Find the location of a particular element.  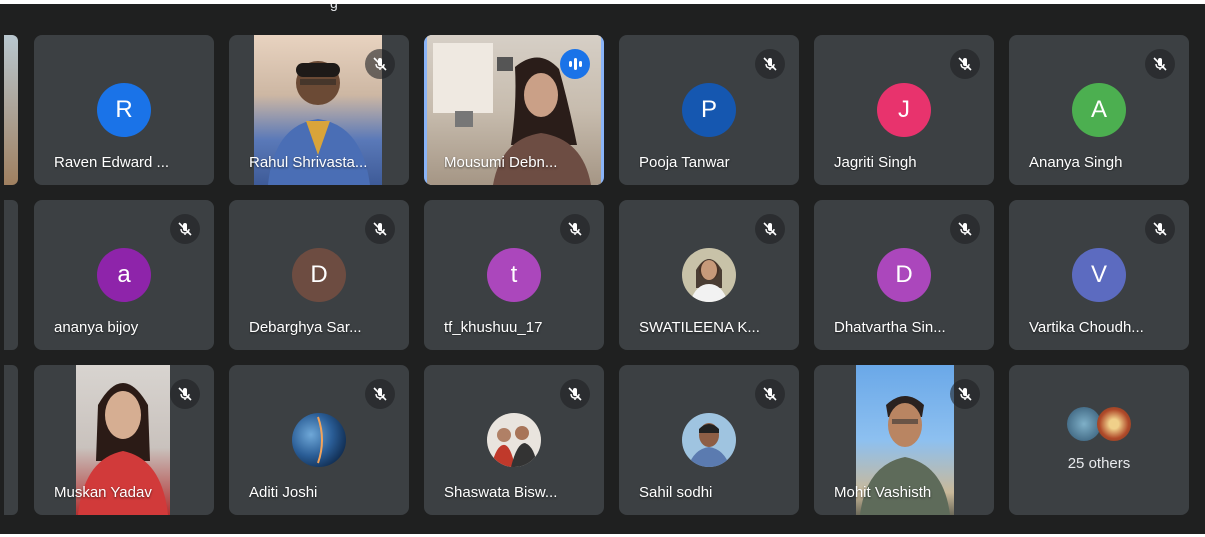

participant-tile: Sahil sodhi is located at coordinates (709, 440).